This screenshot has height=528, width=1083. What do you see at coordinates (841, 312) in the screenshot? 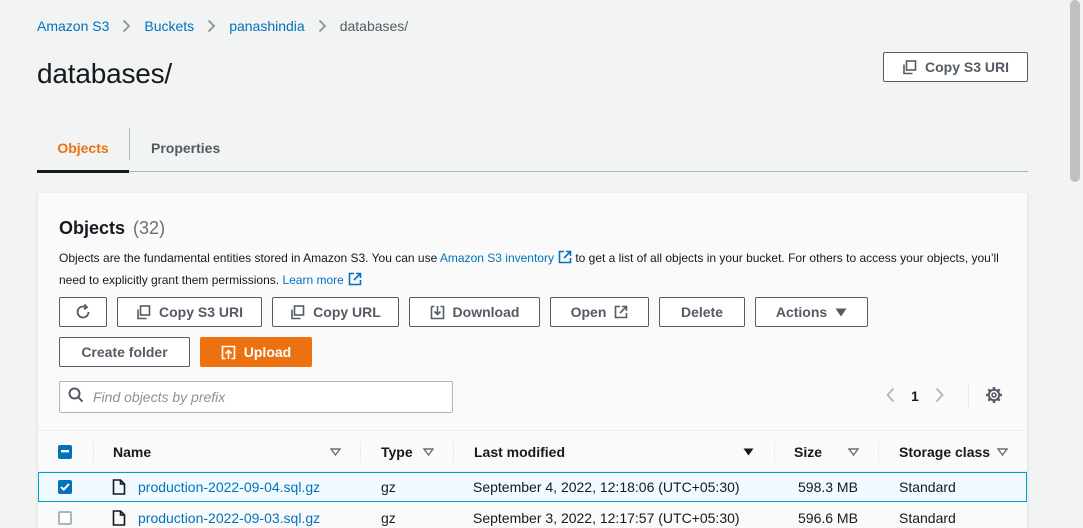
I see `caret-down-icon` at bounding box center [841, 312].